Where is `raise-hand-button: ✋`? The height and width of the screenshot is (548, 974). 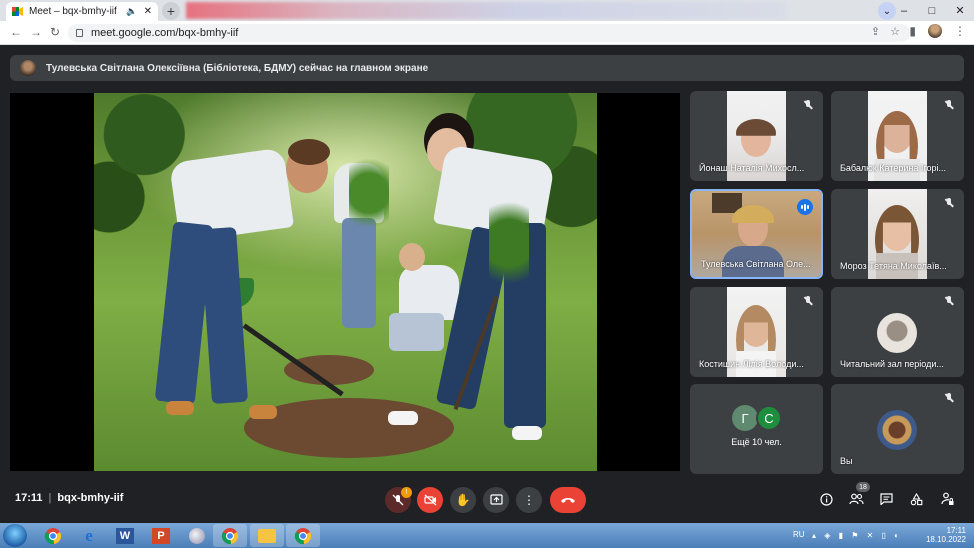
raise-hand-button: ✋ is located at coordinates (463, 500).